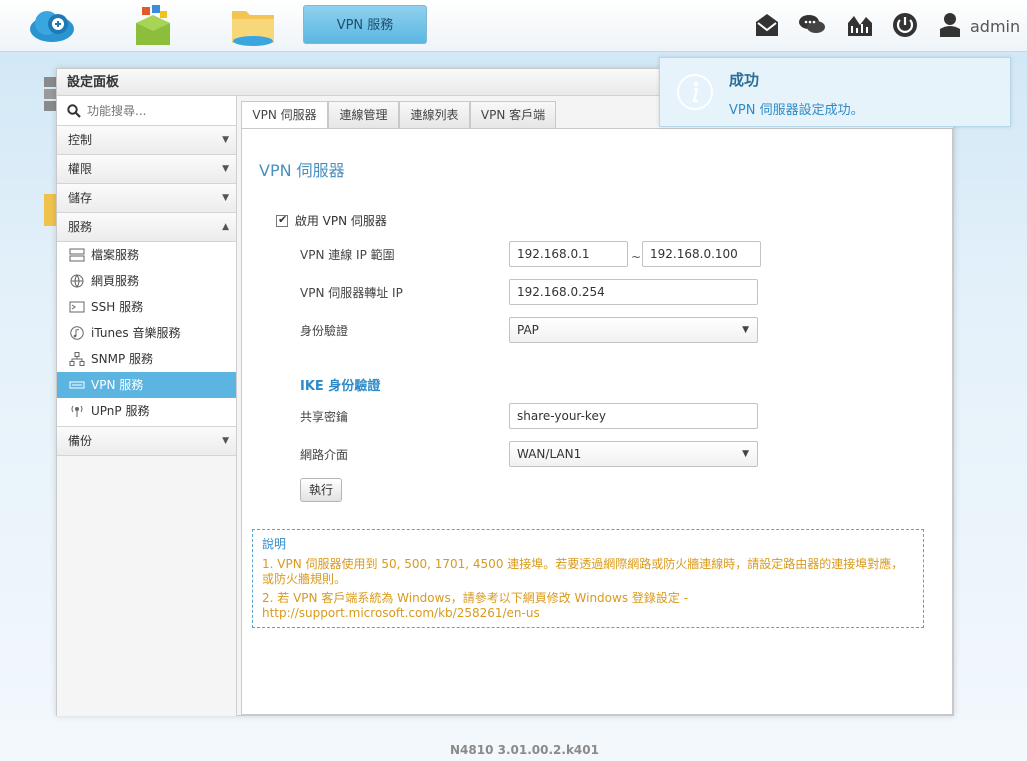 The width and height of the screenshot is (1027, 761). Describe the element at coordinates (146, 281) in the screenshot. I see `sidebar-item-web-service: 網頁服務` at that location.